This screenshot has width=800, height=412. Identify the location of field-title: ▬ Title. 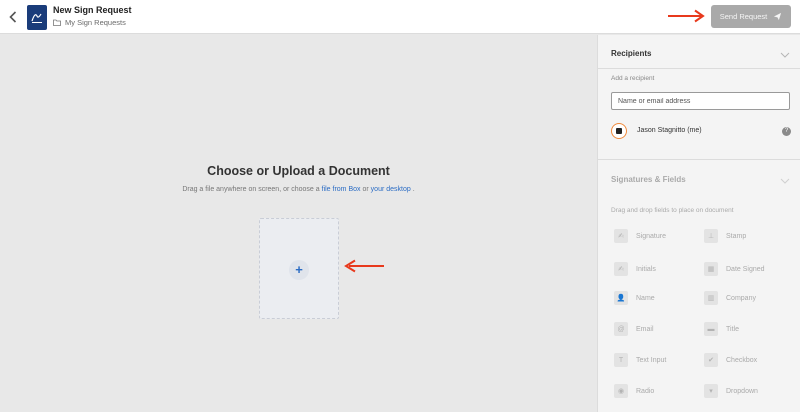
(721, 329).